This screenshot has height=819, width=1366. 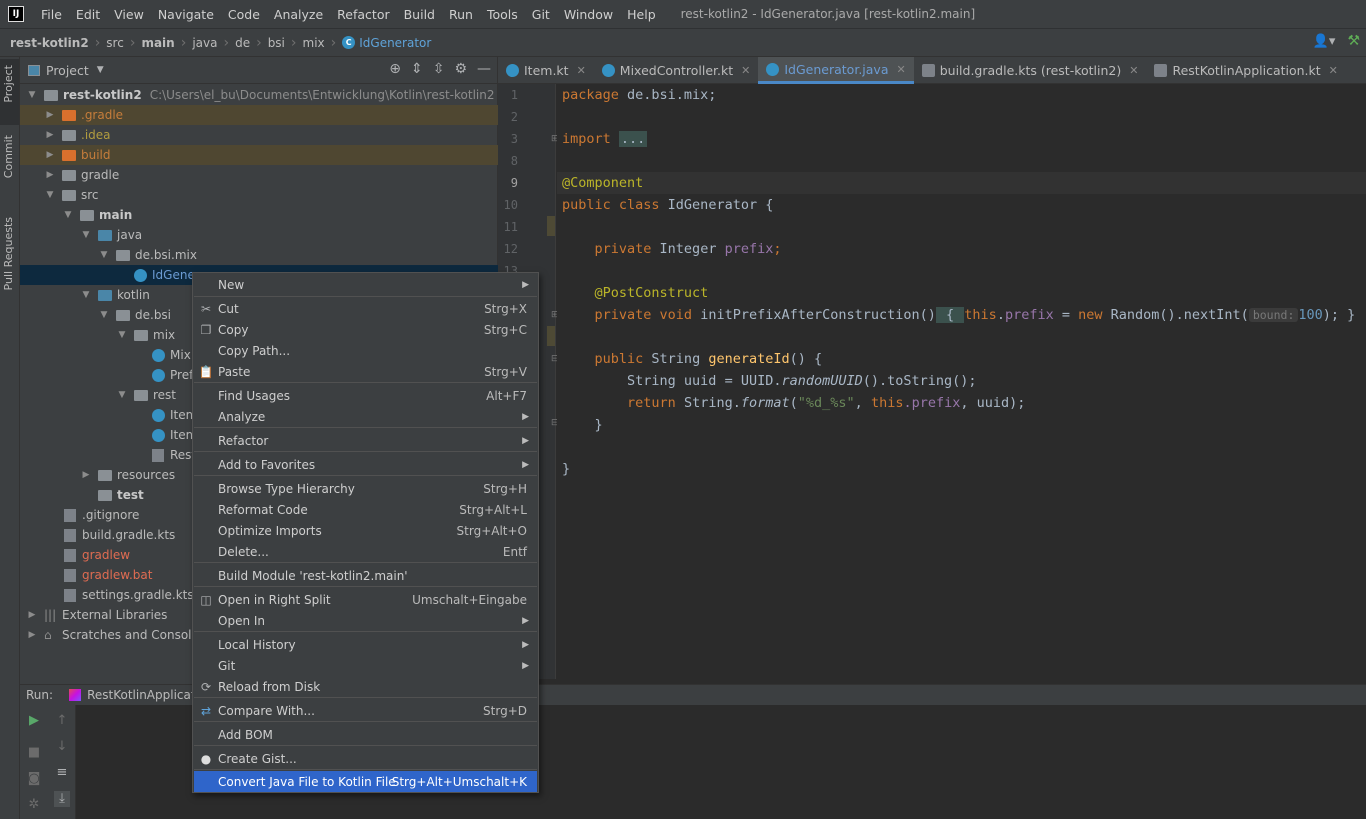 What do you see at coordinates (365, 530) in the screenshot?
I see `menu-item-optimize-imports: Optimize Imports Strg+Alt+O` at bounding box center [365, 530].